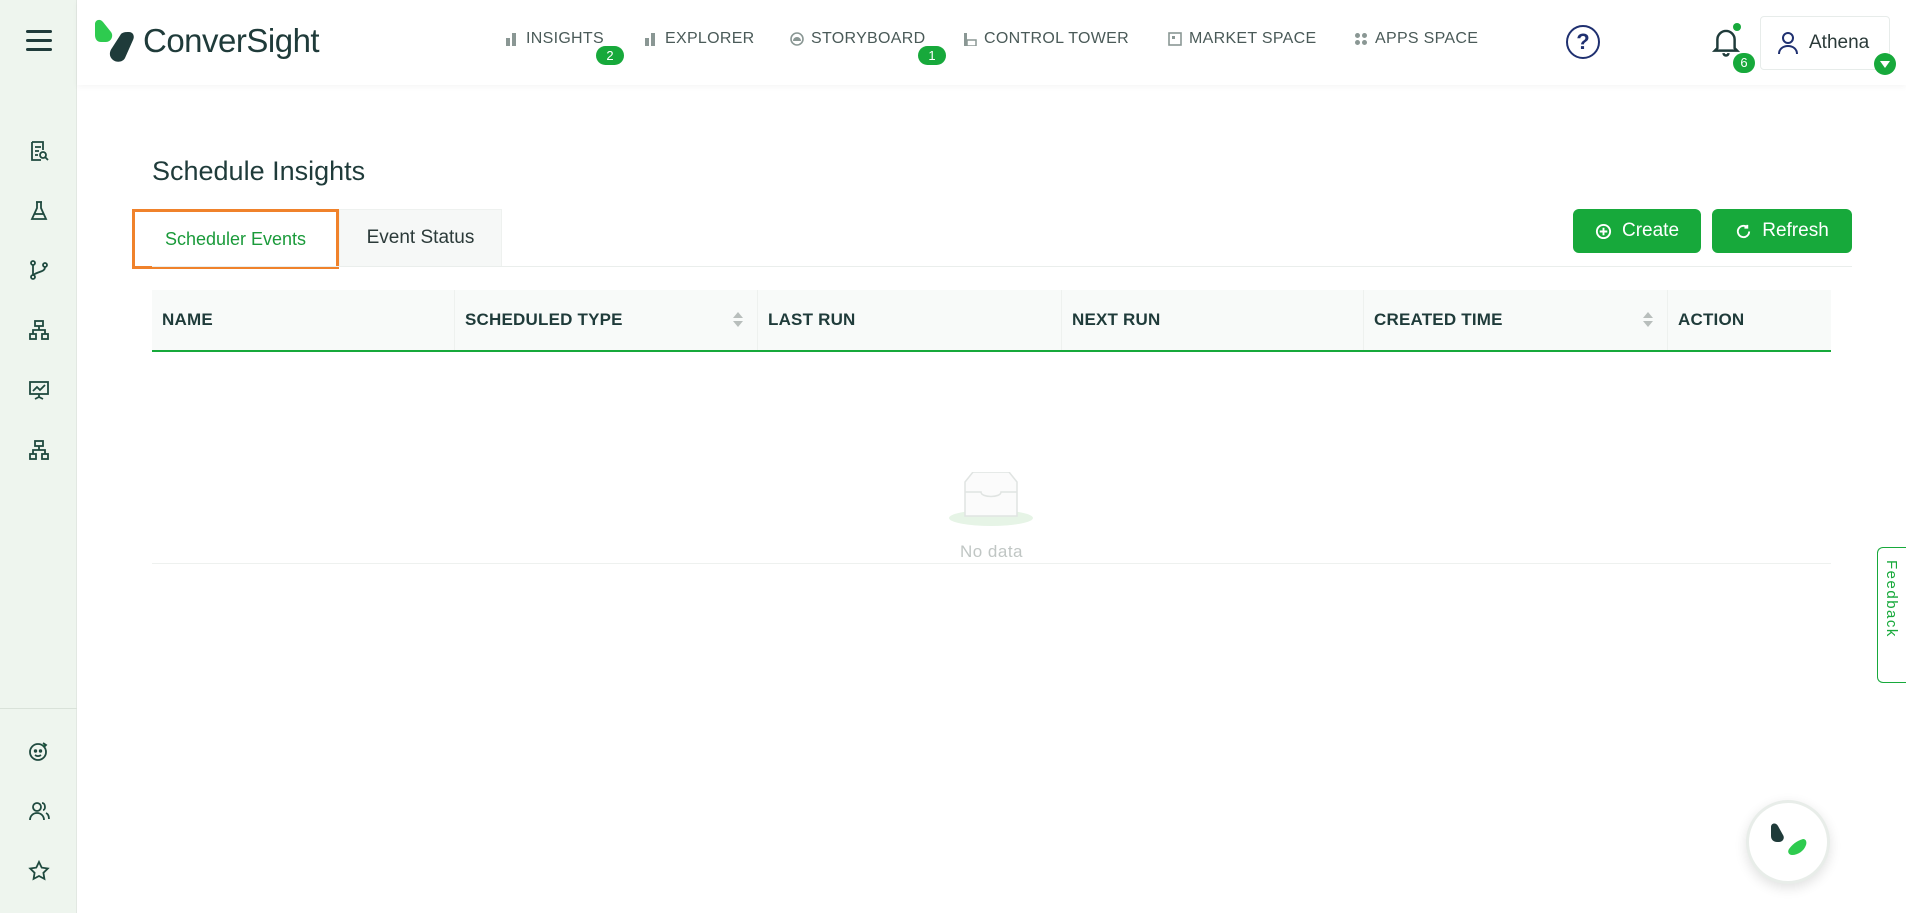 This screenshot has width=1906, height=913. What do you see at coordinates (1603, 231) in the screenshot?
I see `plus-circle-icon` at bounding box center [1603, 231].